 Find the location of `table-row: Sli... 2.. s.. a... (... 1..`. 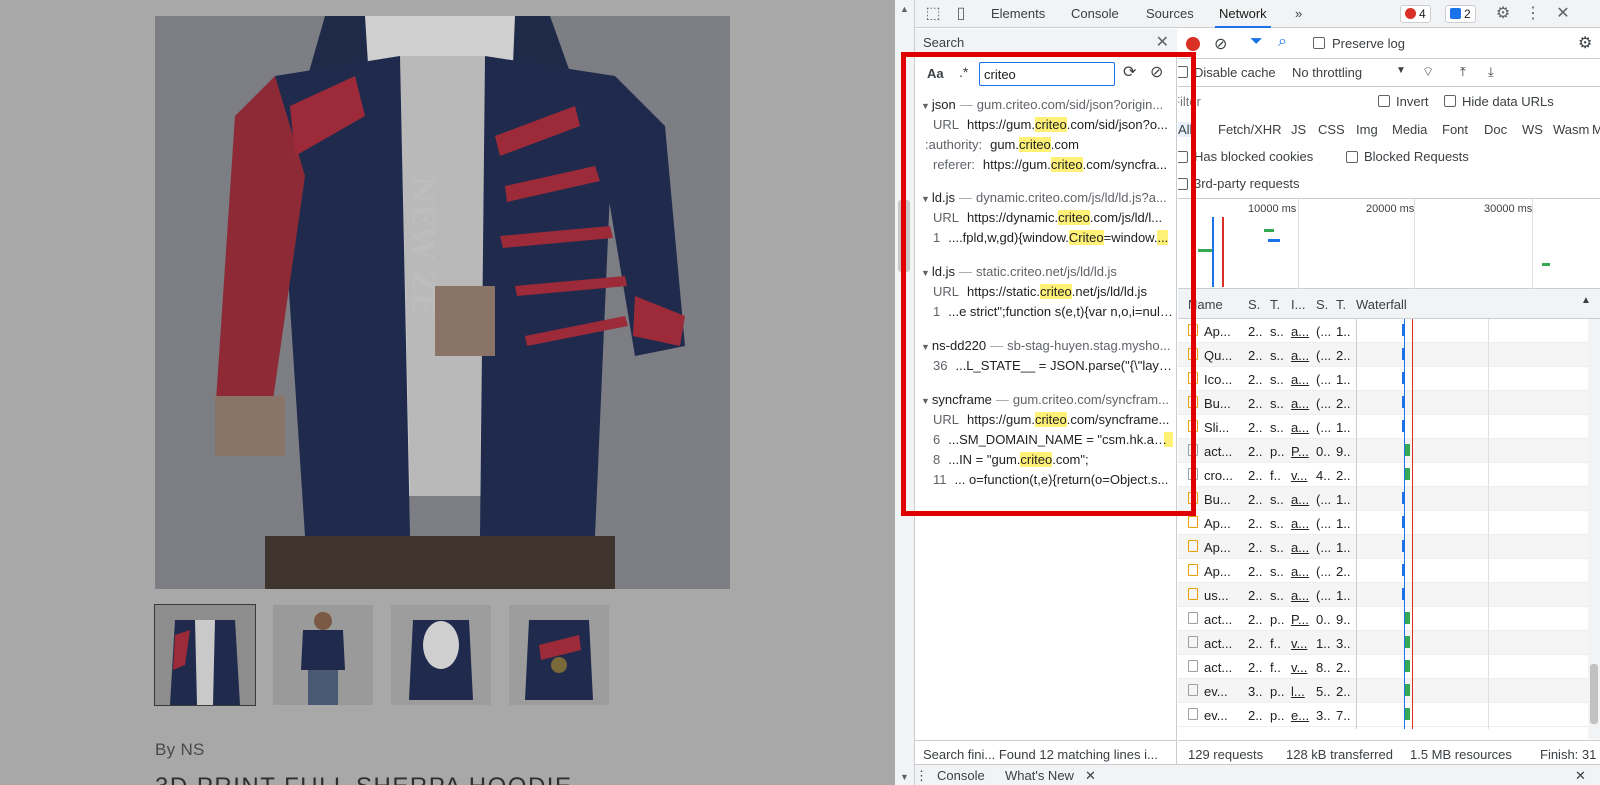

table-row: Sli... 2.. s.. a... (... 1.. is located at coordinates (1383, 427).